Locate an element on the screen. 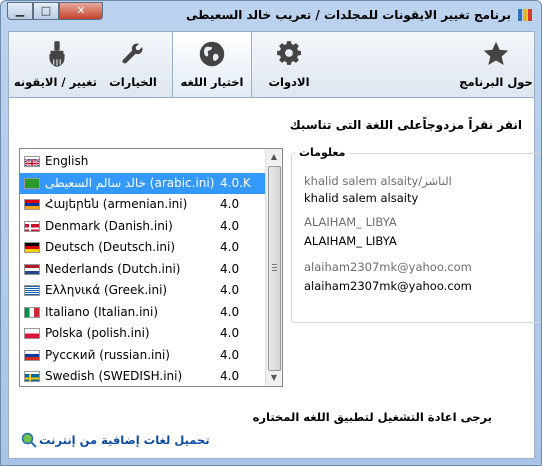 Image resolution: width=542 pixels, height=466 pixels. vertical-scrollbar: ▲ ▼ is located at coordinates (273, 267).